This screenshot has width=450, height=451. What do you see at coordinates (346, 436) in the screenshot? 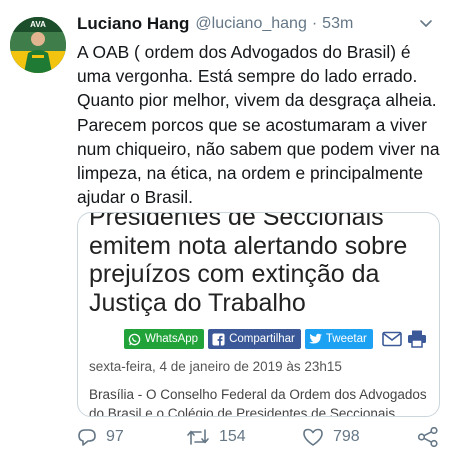
I see `like-count: 798` at bounding box center [346, 436].